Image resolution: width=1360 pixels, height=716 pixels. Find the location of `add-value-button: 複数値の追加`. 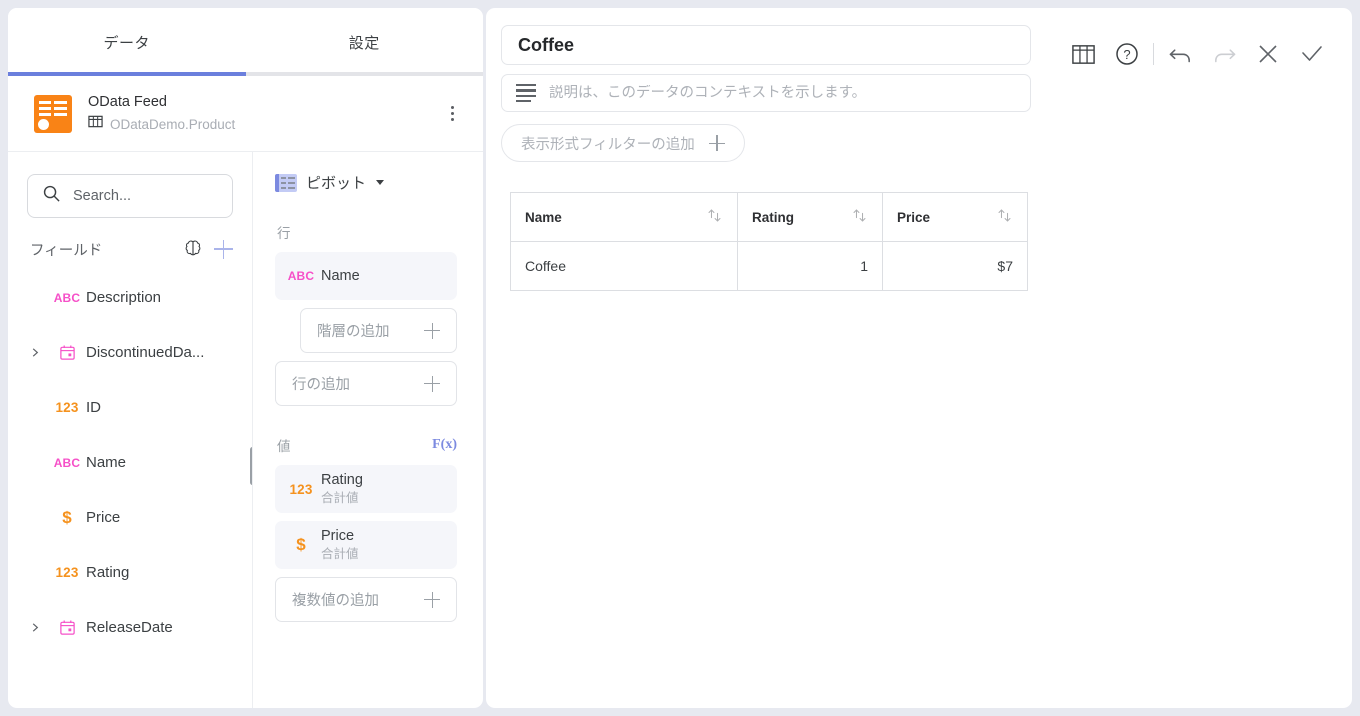

add-value-button: 複数値の追加 is located at coordinates (366, 599).